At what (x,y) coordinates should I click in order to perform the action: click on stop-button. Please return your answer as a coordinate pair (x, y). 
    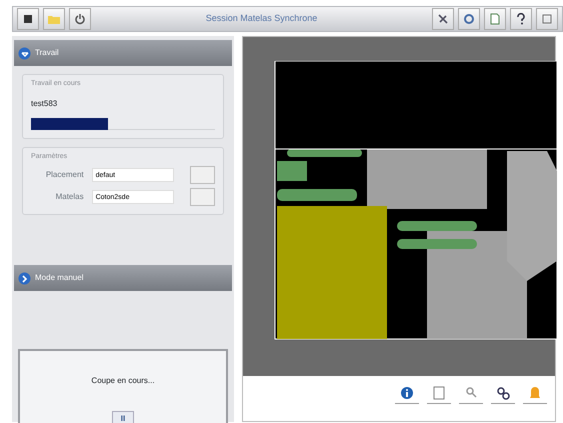
    Looking at the image, I should click on (28, 19).